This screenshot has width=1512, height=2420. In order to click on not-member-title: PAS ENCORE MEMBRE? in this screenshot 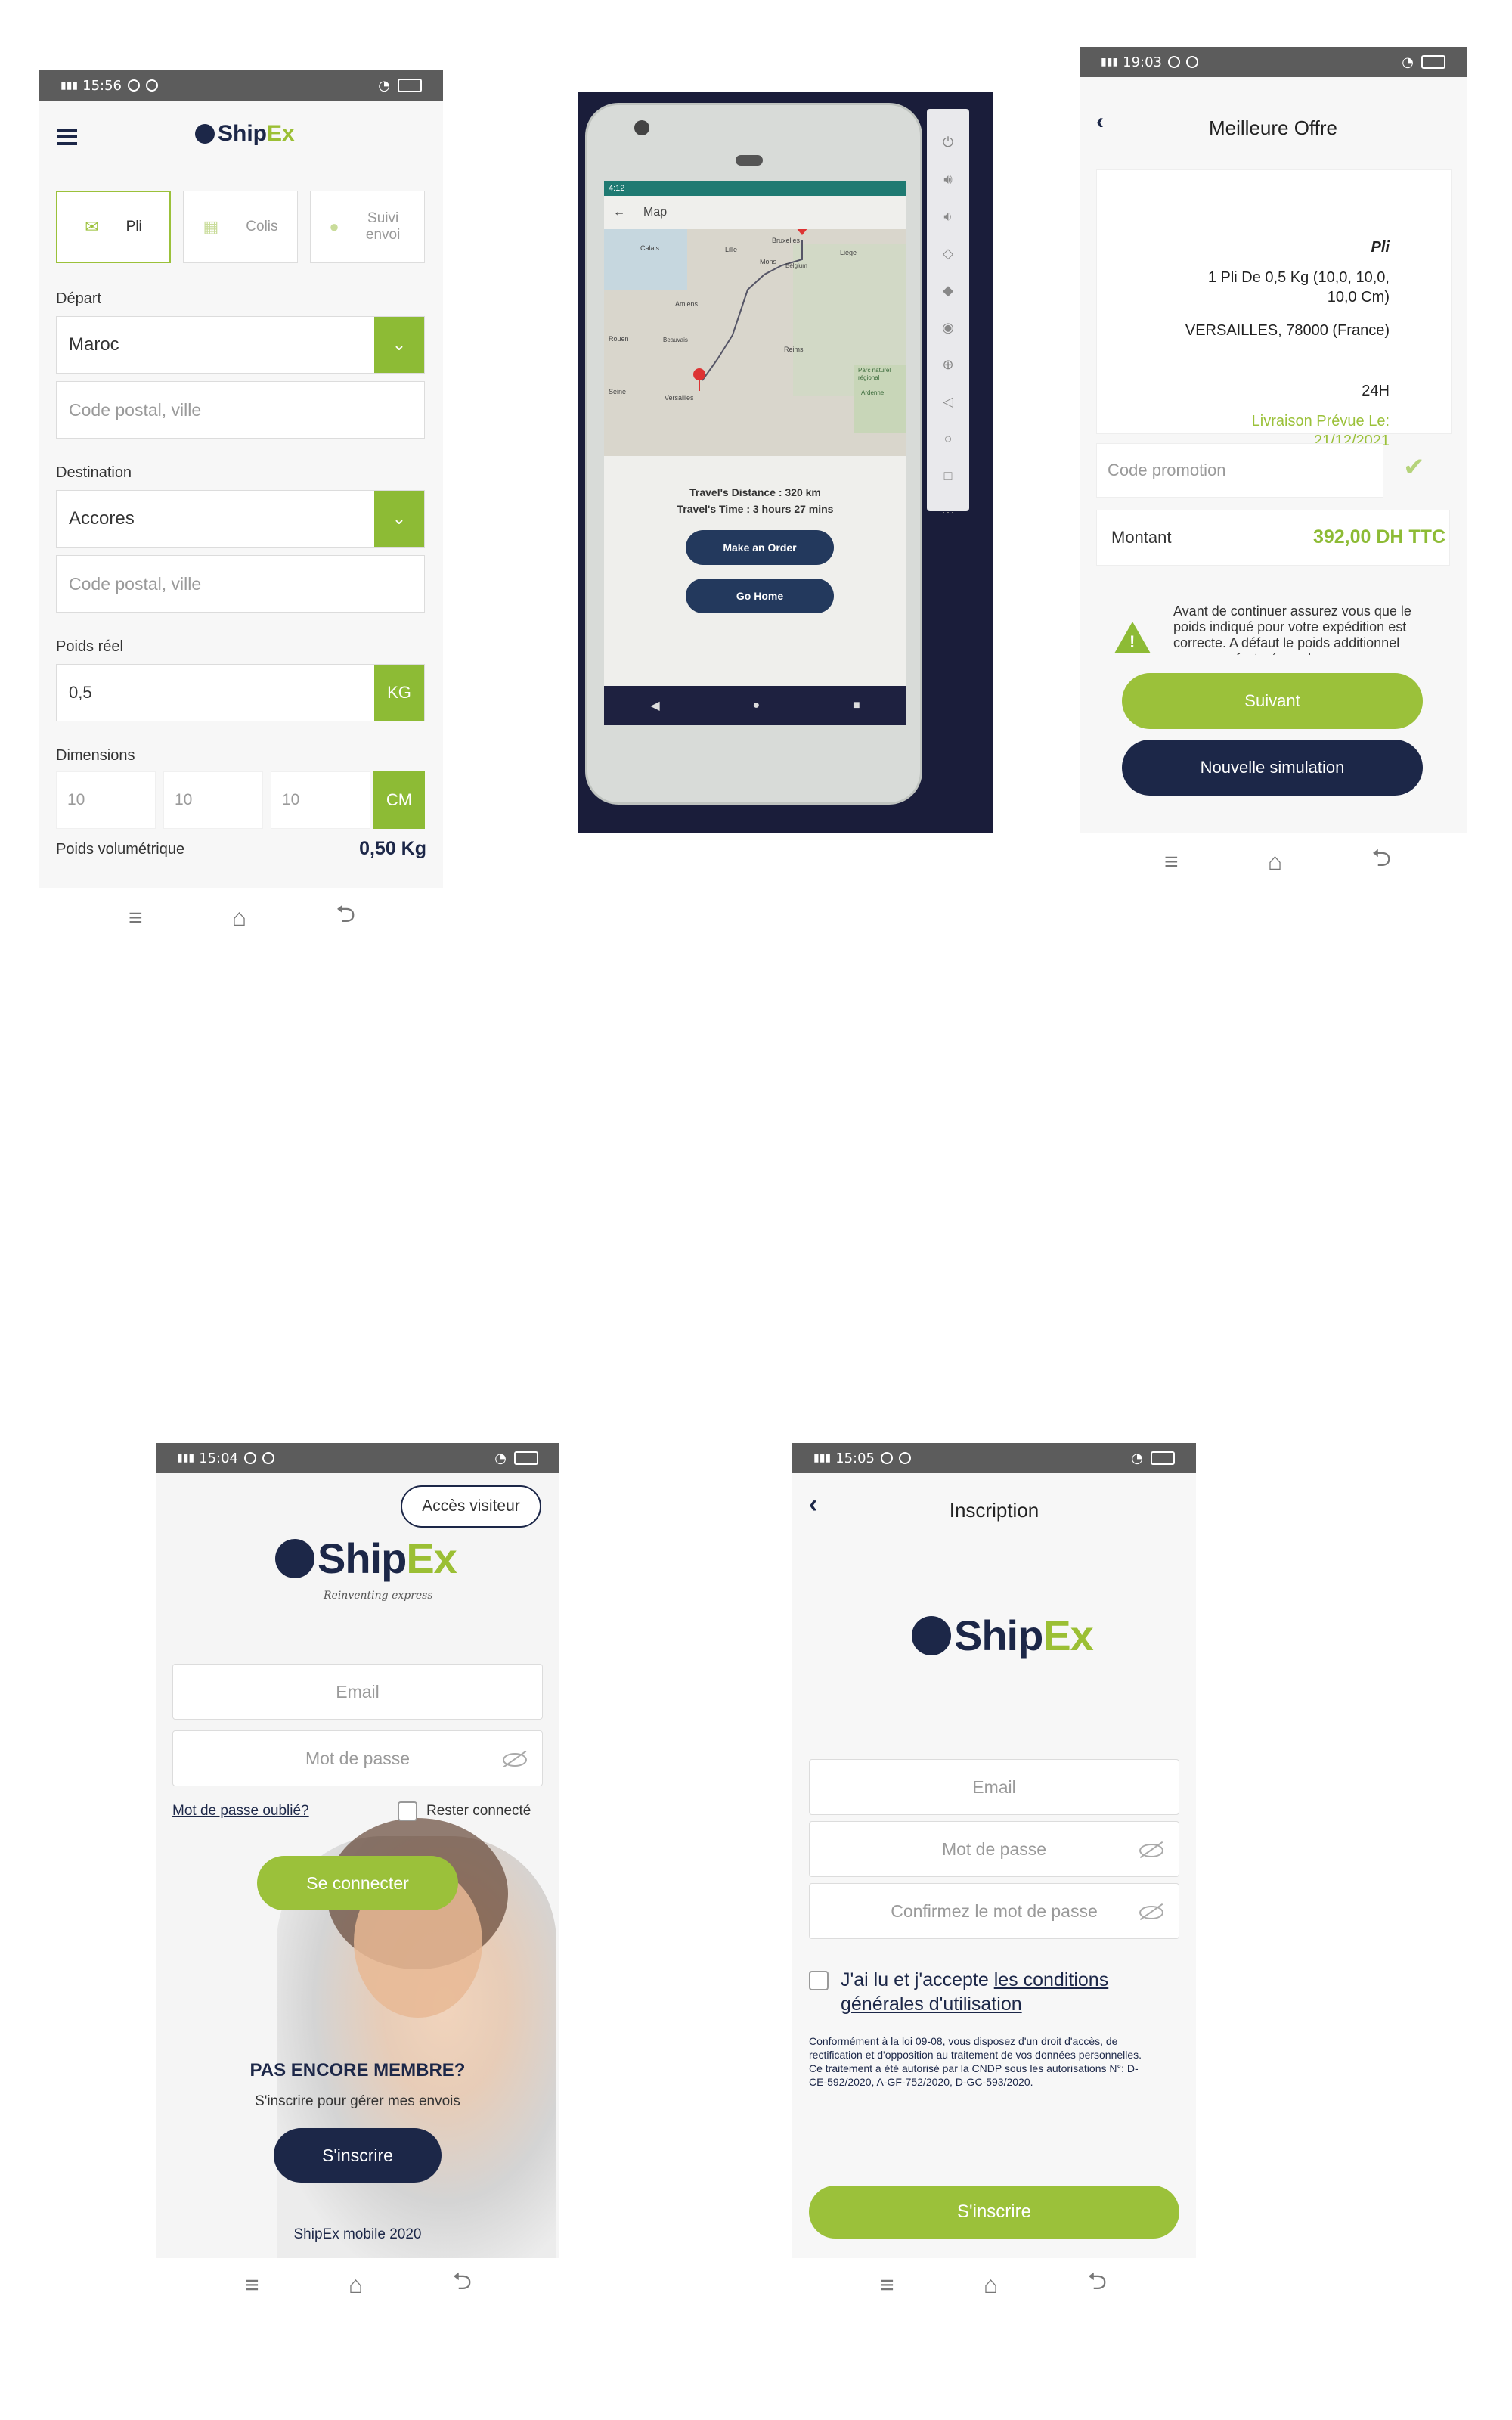, I will do `click(357, 2070)`.